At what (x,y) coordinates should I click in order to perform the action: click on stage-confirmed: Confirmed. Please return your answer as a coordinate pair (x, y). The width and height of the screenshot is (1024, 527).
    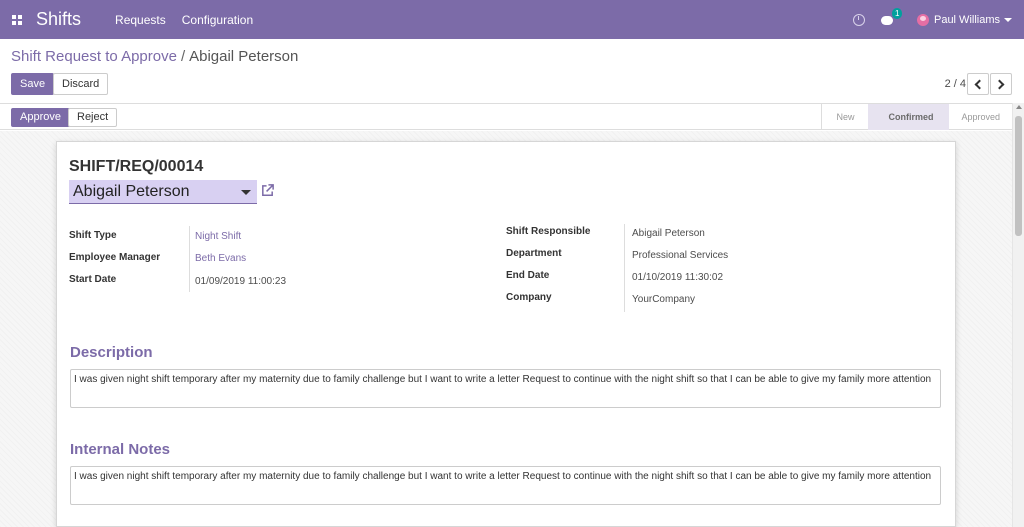
    Looking at the image, I should click on (909, 117).